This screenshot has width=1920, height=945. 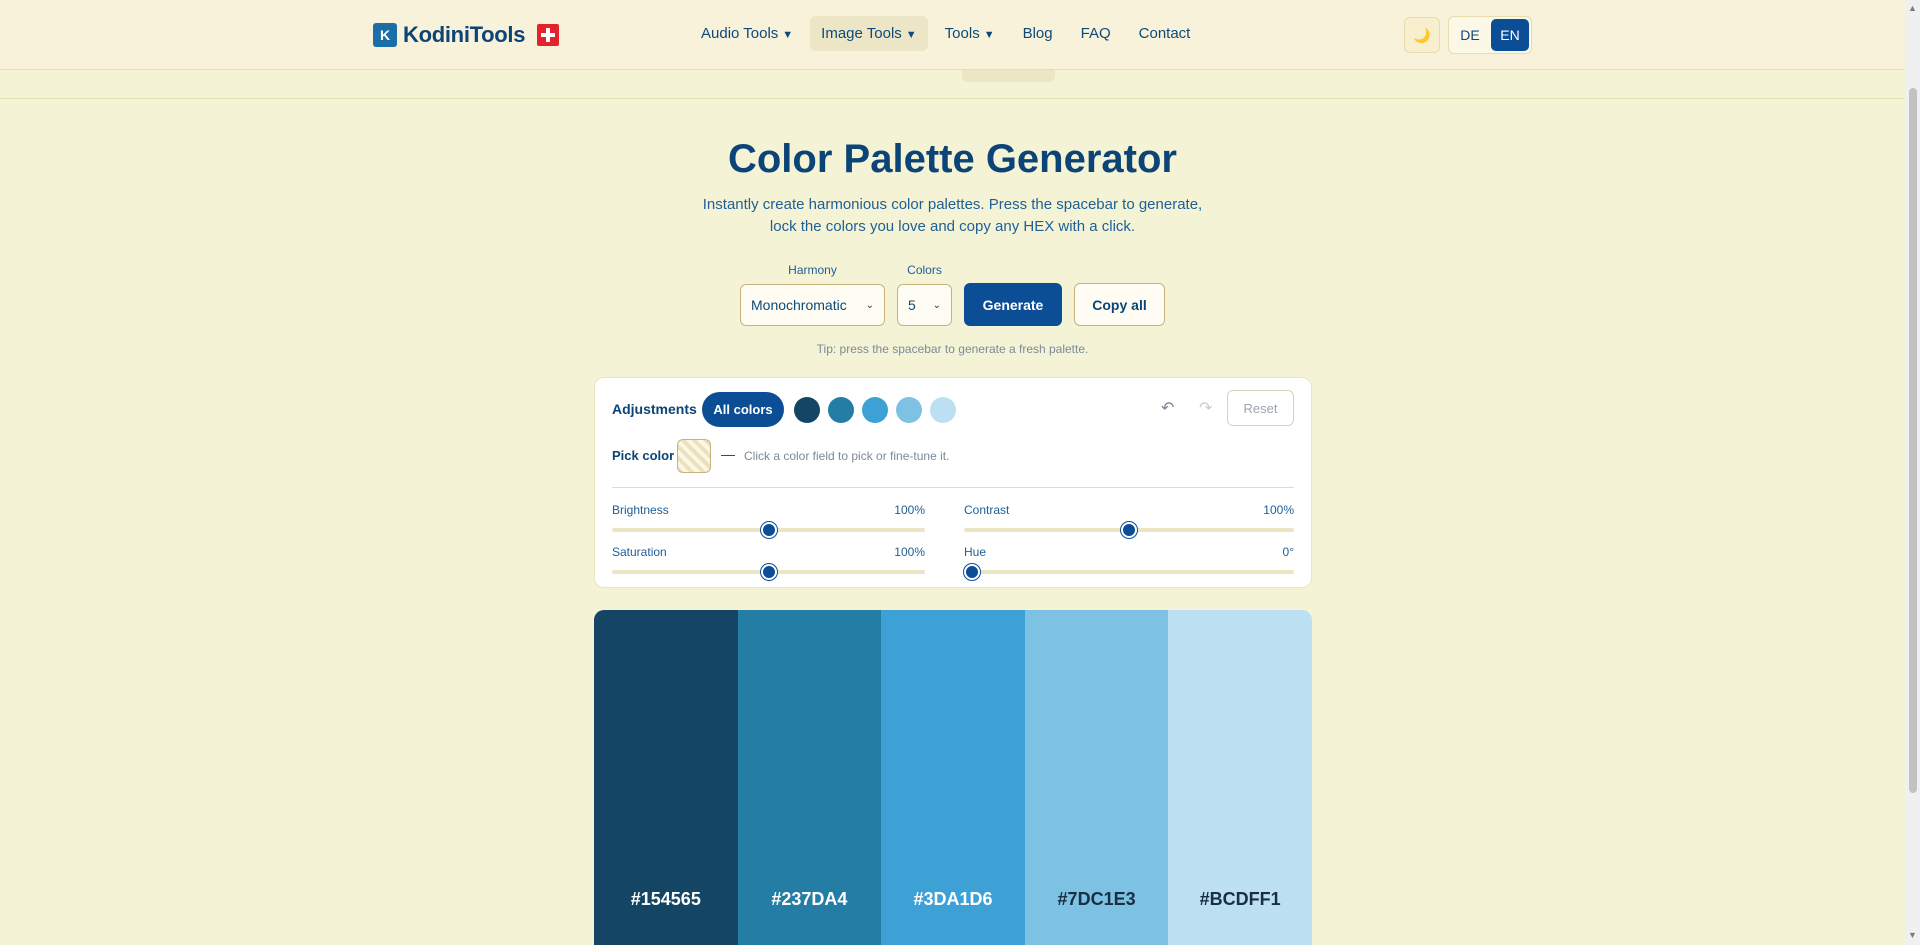 I want to click on moon-icon: 🌙, so click(x=1422, y=34).